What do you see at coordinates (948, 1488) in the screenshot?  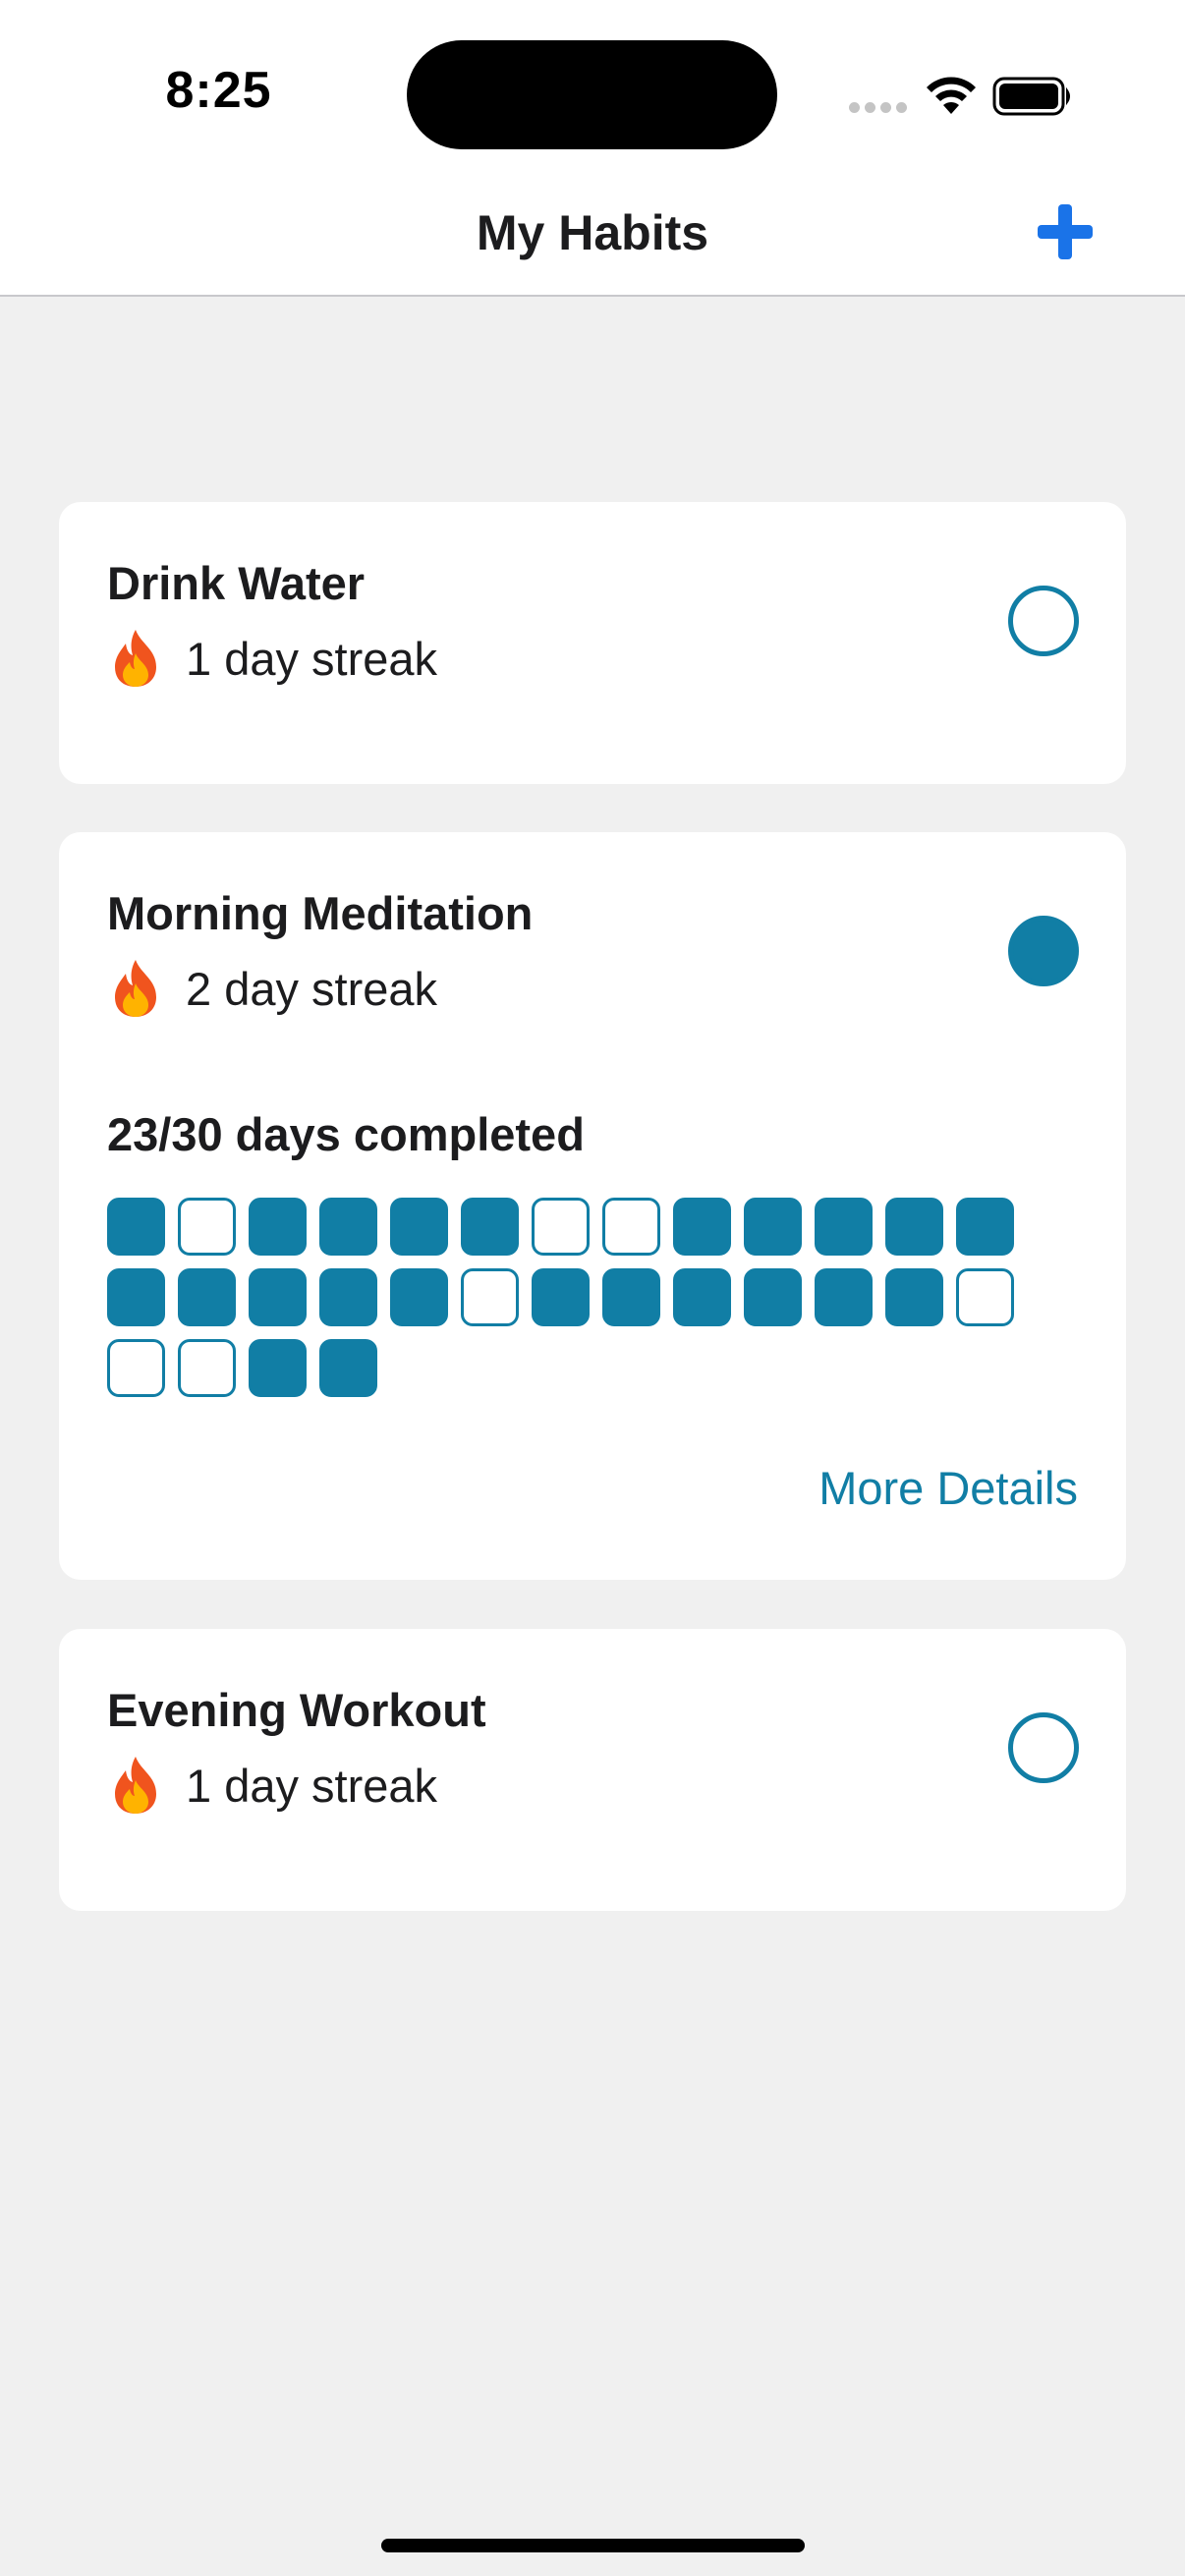 I see `more-details-link: More Details` at bounding box center [948, 1488].